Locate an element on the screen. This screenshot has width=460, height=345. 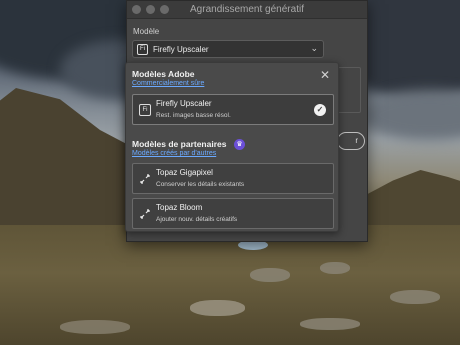
obscured-button: r is located at coordinates (351, 141).